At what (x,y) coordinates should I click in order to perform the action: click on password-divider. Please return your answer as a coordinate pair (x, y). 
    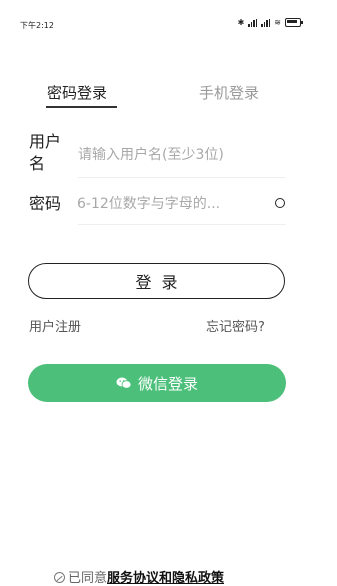
    Looking at the image, I should click on (182, 224).